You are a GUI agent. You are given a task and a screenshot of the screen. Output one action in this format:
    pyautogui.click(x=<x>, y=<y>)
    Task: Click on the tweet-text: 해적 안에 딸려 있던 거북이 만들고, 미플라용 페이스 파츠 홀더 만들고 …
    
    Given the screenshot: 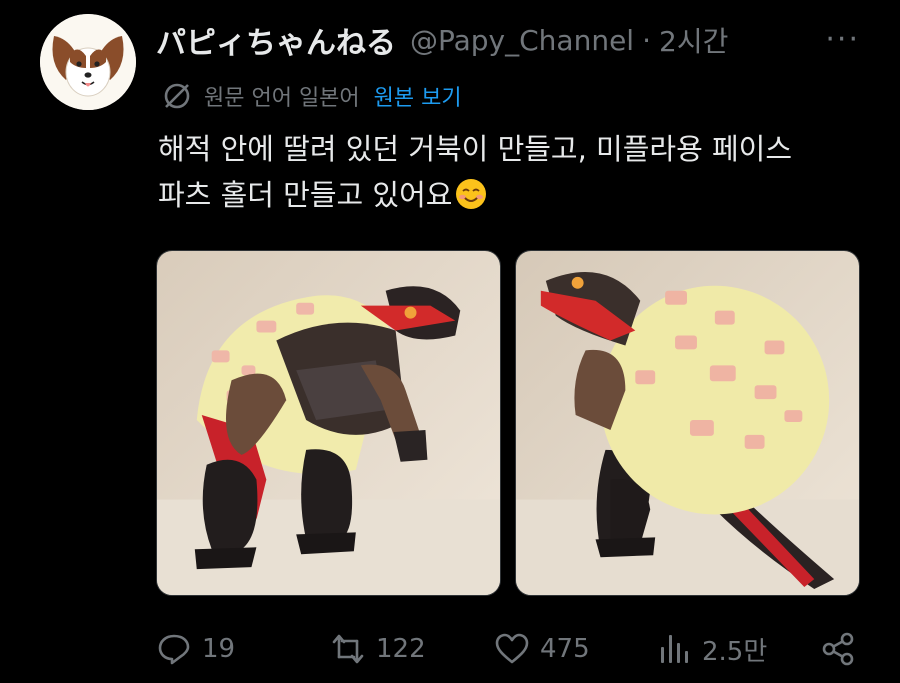 What is the action you would take?
    pyautogui.click(x=513, y=172)
    